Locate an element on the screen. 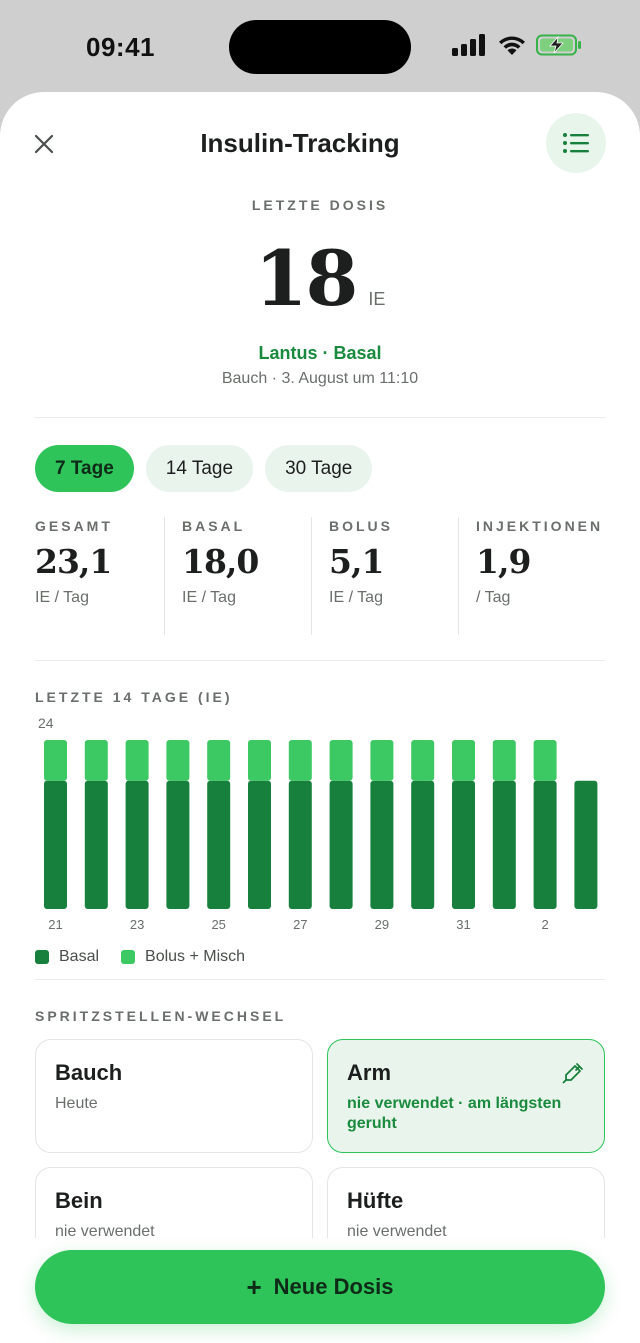 The width and height of the screenshot is (640, 1343). legend-label: Basal is located at coordinates (79, 956).